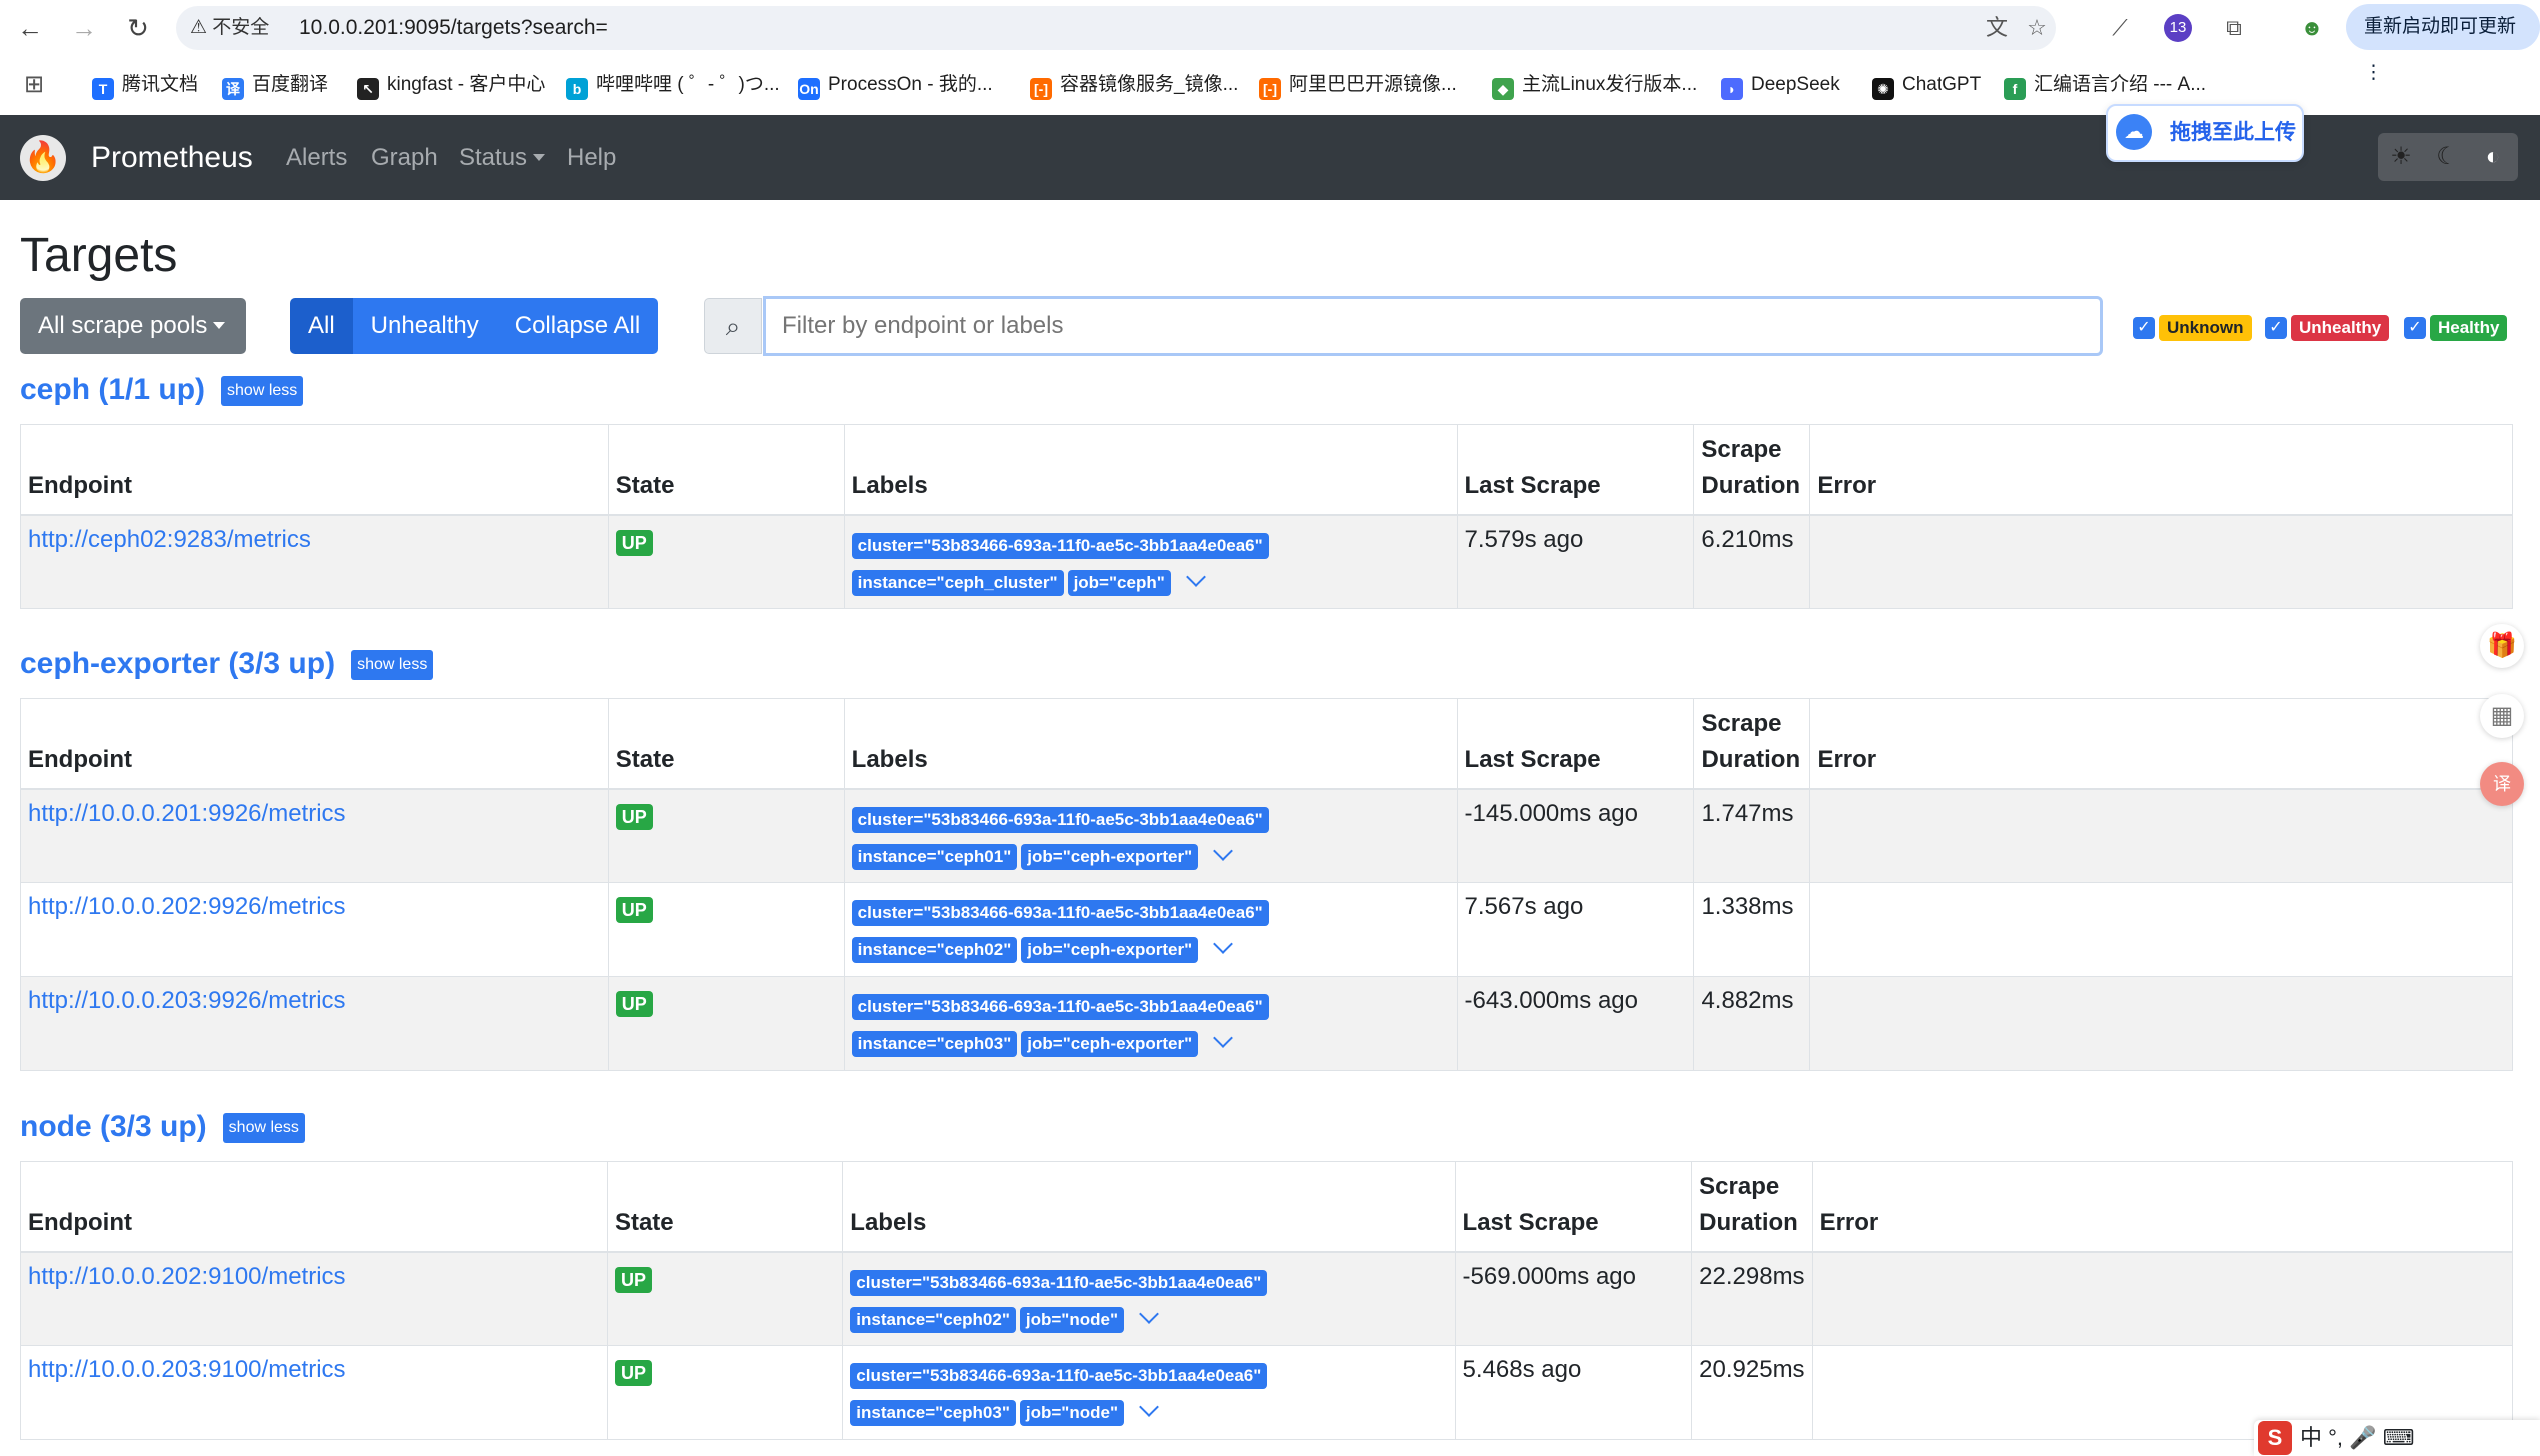 The height and width of the screenshot is (1456, 2540). Describe the element at coordinates (314, 929) in the screenshot. I see `endpoint-cell: http://10.0.0.202:9926/metrics` at that location.